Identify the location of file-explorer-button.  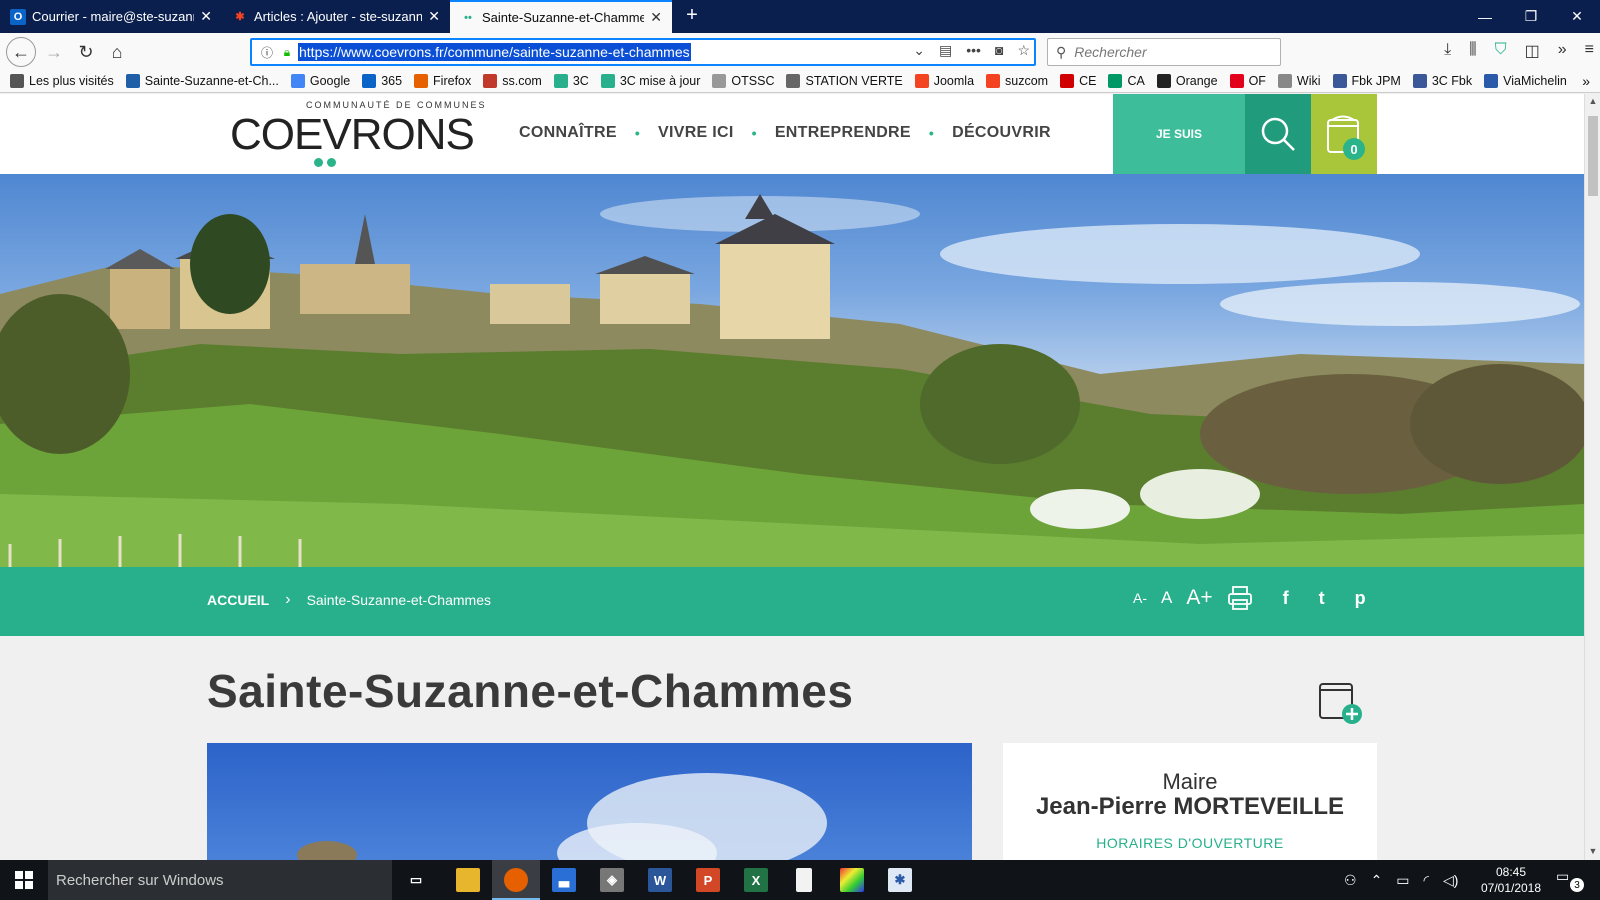
(468, 880).